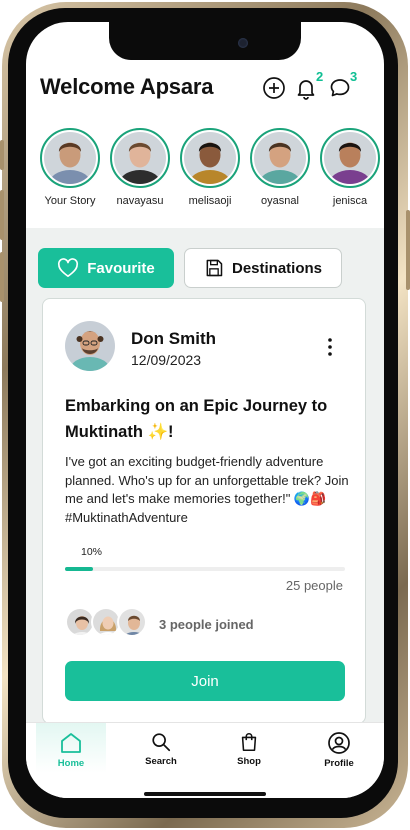 This screenshot has height=830, width=410. What do you see at coordinates (306, 88) in the screenshot?
I see `bell-icon` at bounding box center [306, 88].